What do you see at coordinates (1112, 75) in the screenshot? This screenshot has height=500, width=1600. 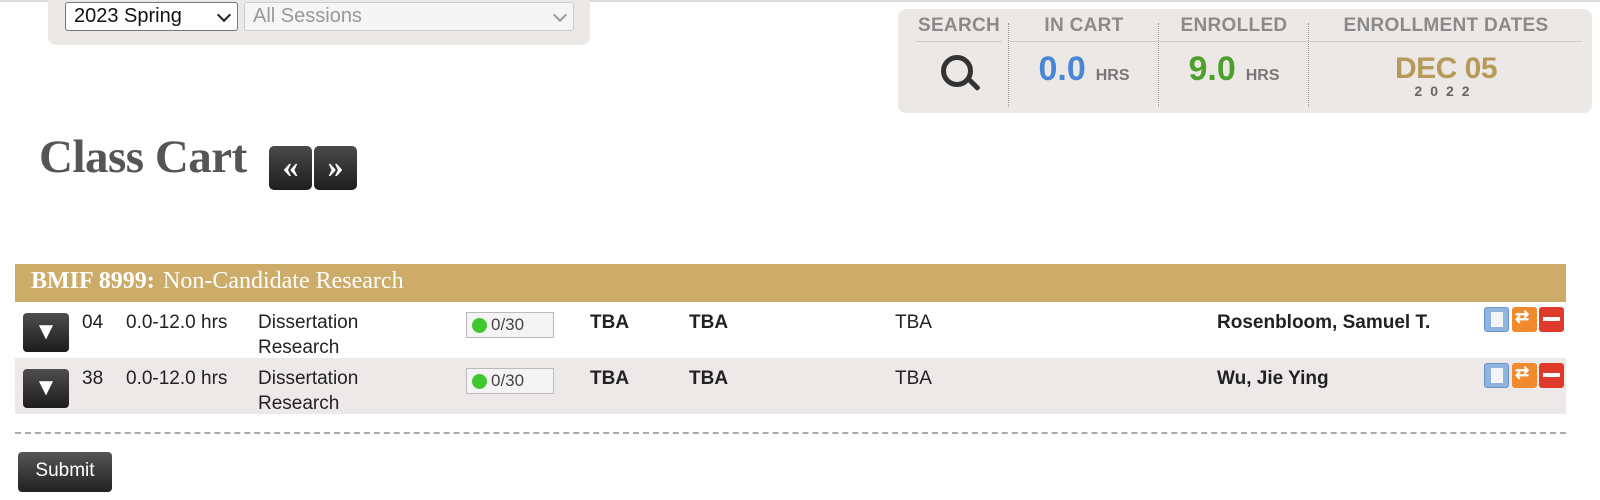 I see `in-cart-unit: HRS` at bounding box center [1112, 75].